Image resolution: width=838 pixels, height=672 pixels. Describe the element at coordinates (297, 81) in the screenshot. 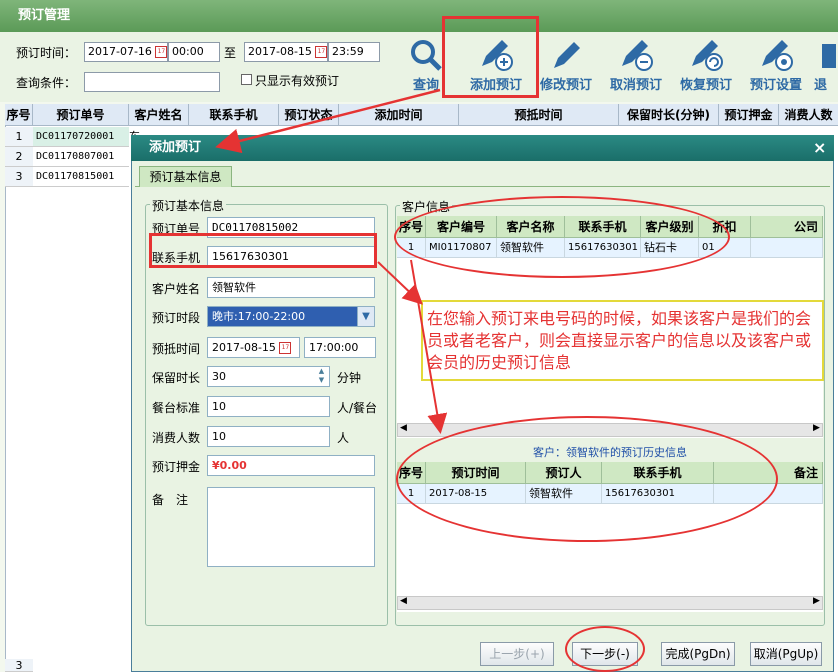

I see `only-valid-label: 只显示有效预订` at that location.